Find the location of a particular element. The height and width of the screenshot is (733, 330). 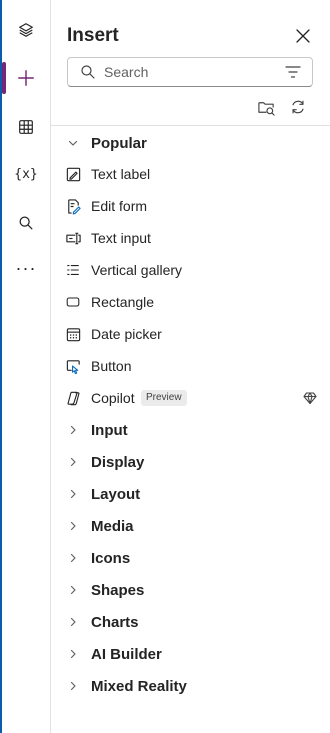

rail-search-button is located at coordinates (26, 223).